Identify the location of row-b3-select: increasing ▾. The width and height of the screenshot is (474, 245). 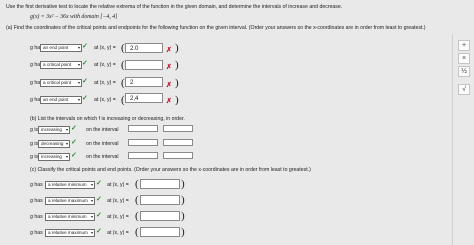
(54, 157).